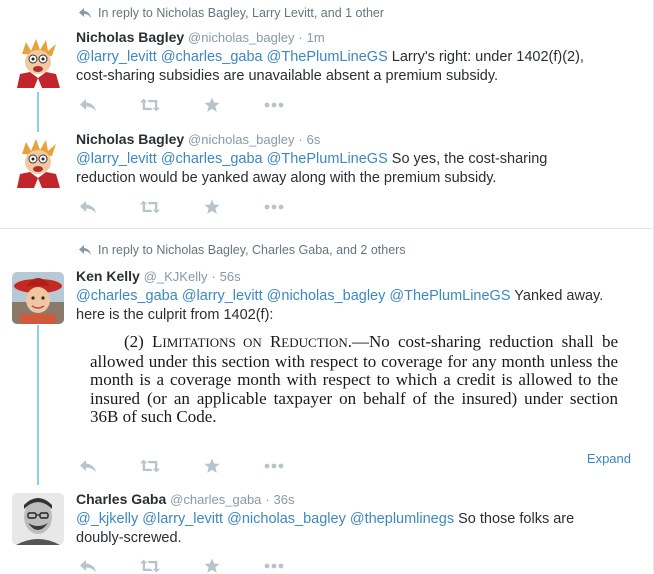 This screenshot has height=574, width=654. I want to click on conversation-divider, so click(326, 228).